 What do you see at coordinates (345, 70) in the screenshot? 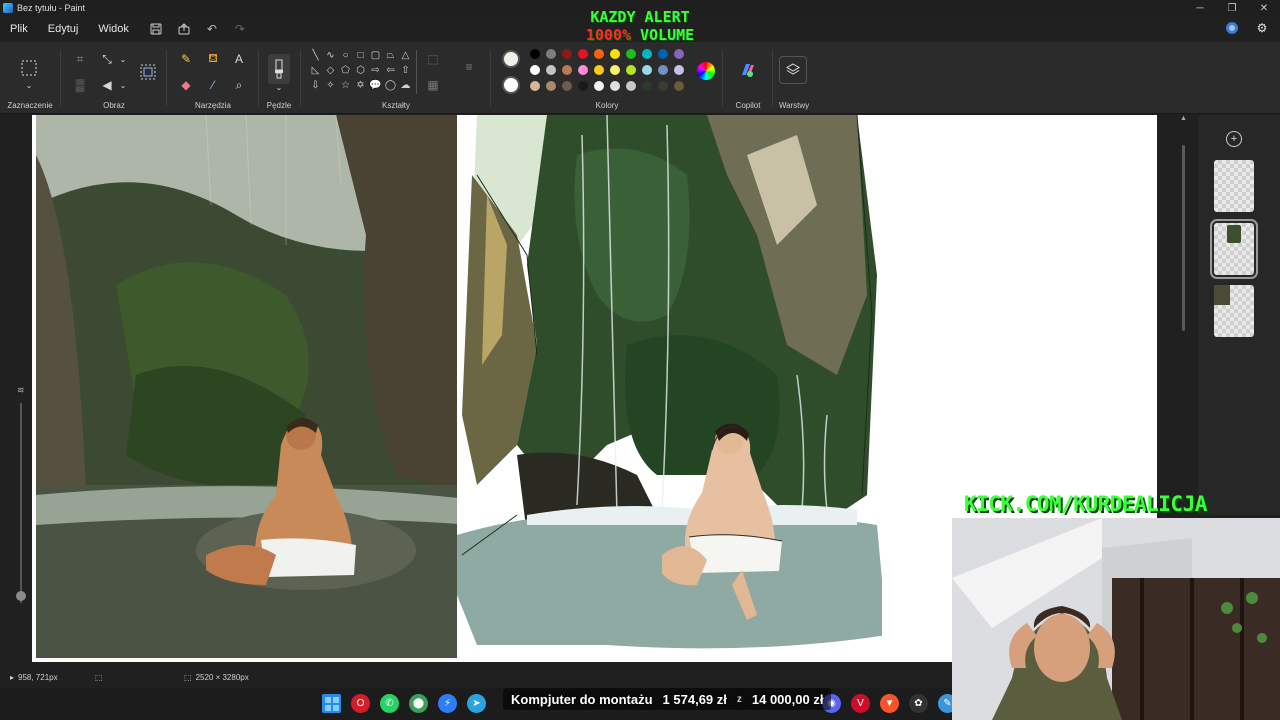
I see `pentagon-shape-icon: ⬠` at bounding box center [345, 70].